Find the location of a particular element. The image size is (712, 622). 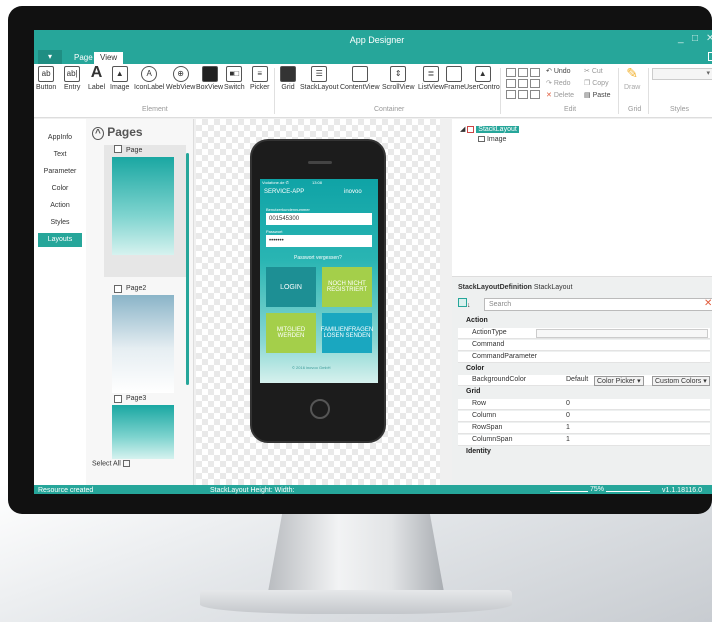

zoom-level: 75% is located at coordinates (597, 489).